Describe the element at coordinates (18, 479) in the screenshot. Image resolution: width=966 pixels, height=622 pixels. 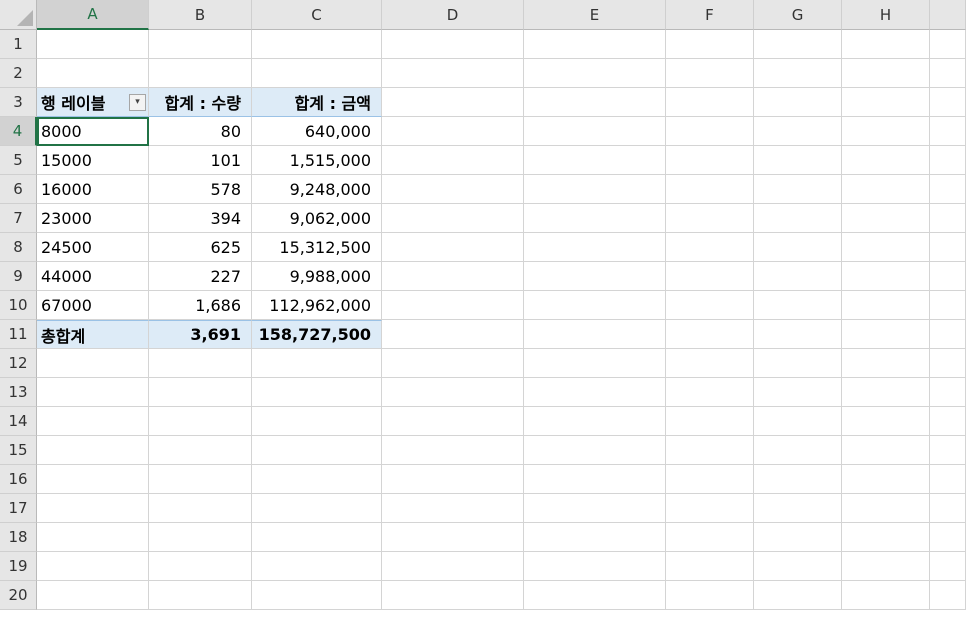
I see `row-header-16: 16` at that location.